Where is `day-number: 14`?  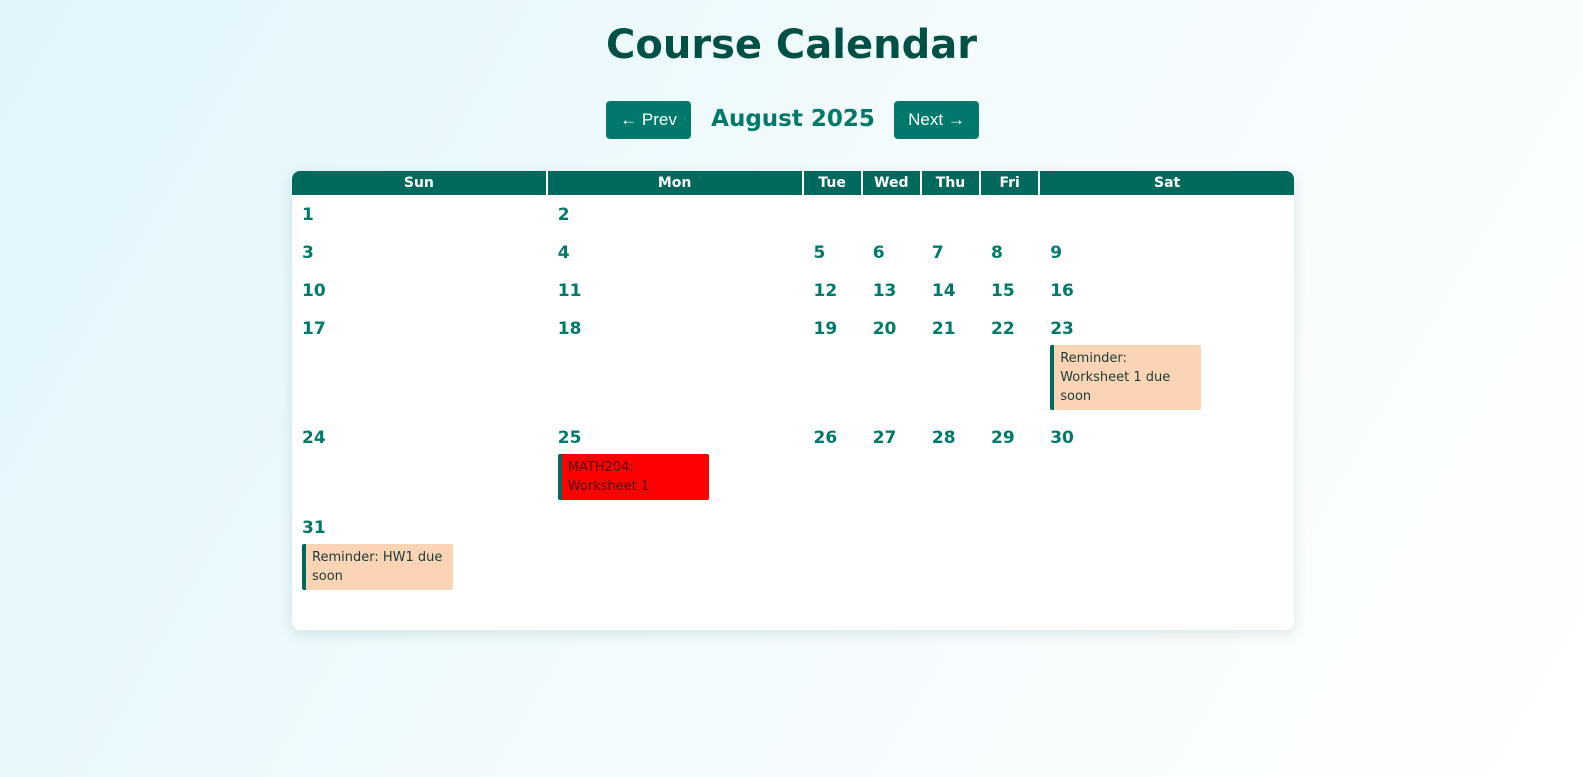 day-number: 14 is located at coordinates (943, 291).